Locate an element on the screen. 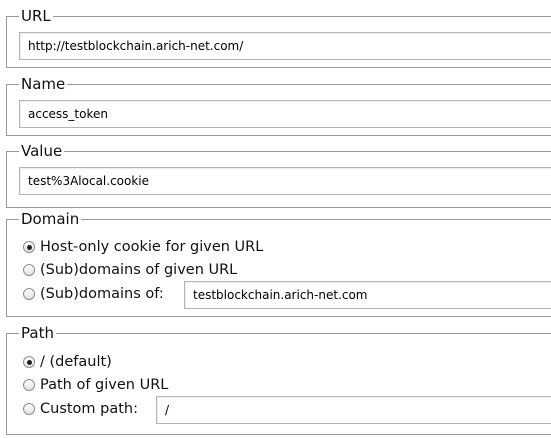  domain-option-host-only: Host-only cookie for given URL is located at coordinates (143, 247).